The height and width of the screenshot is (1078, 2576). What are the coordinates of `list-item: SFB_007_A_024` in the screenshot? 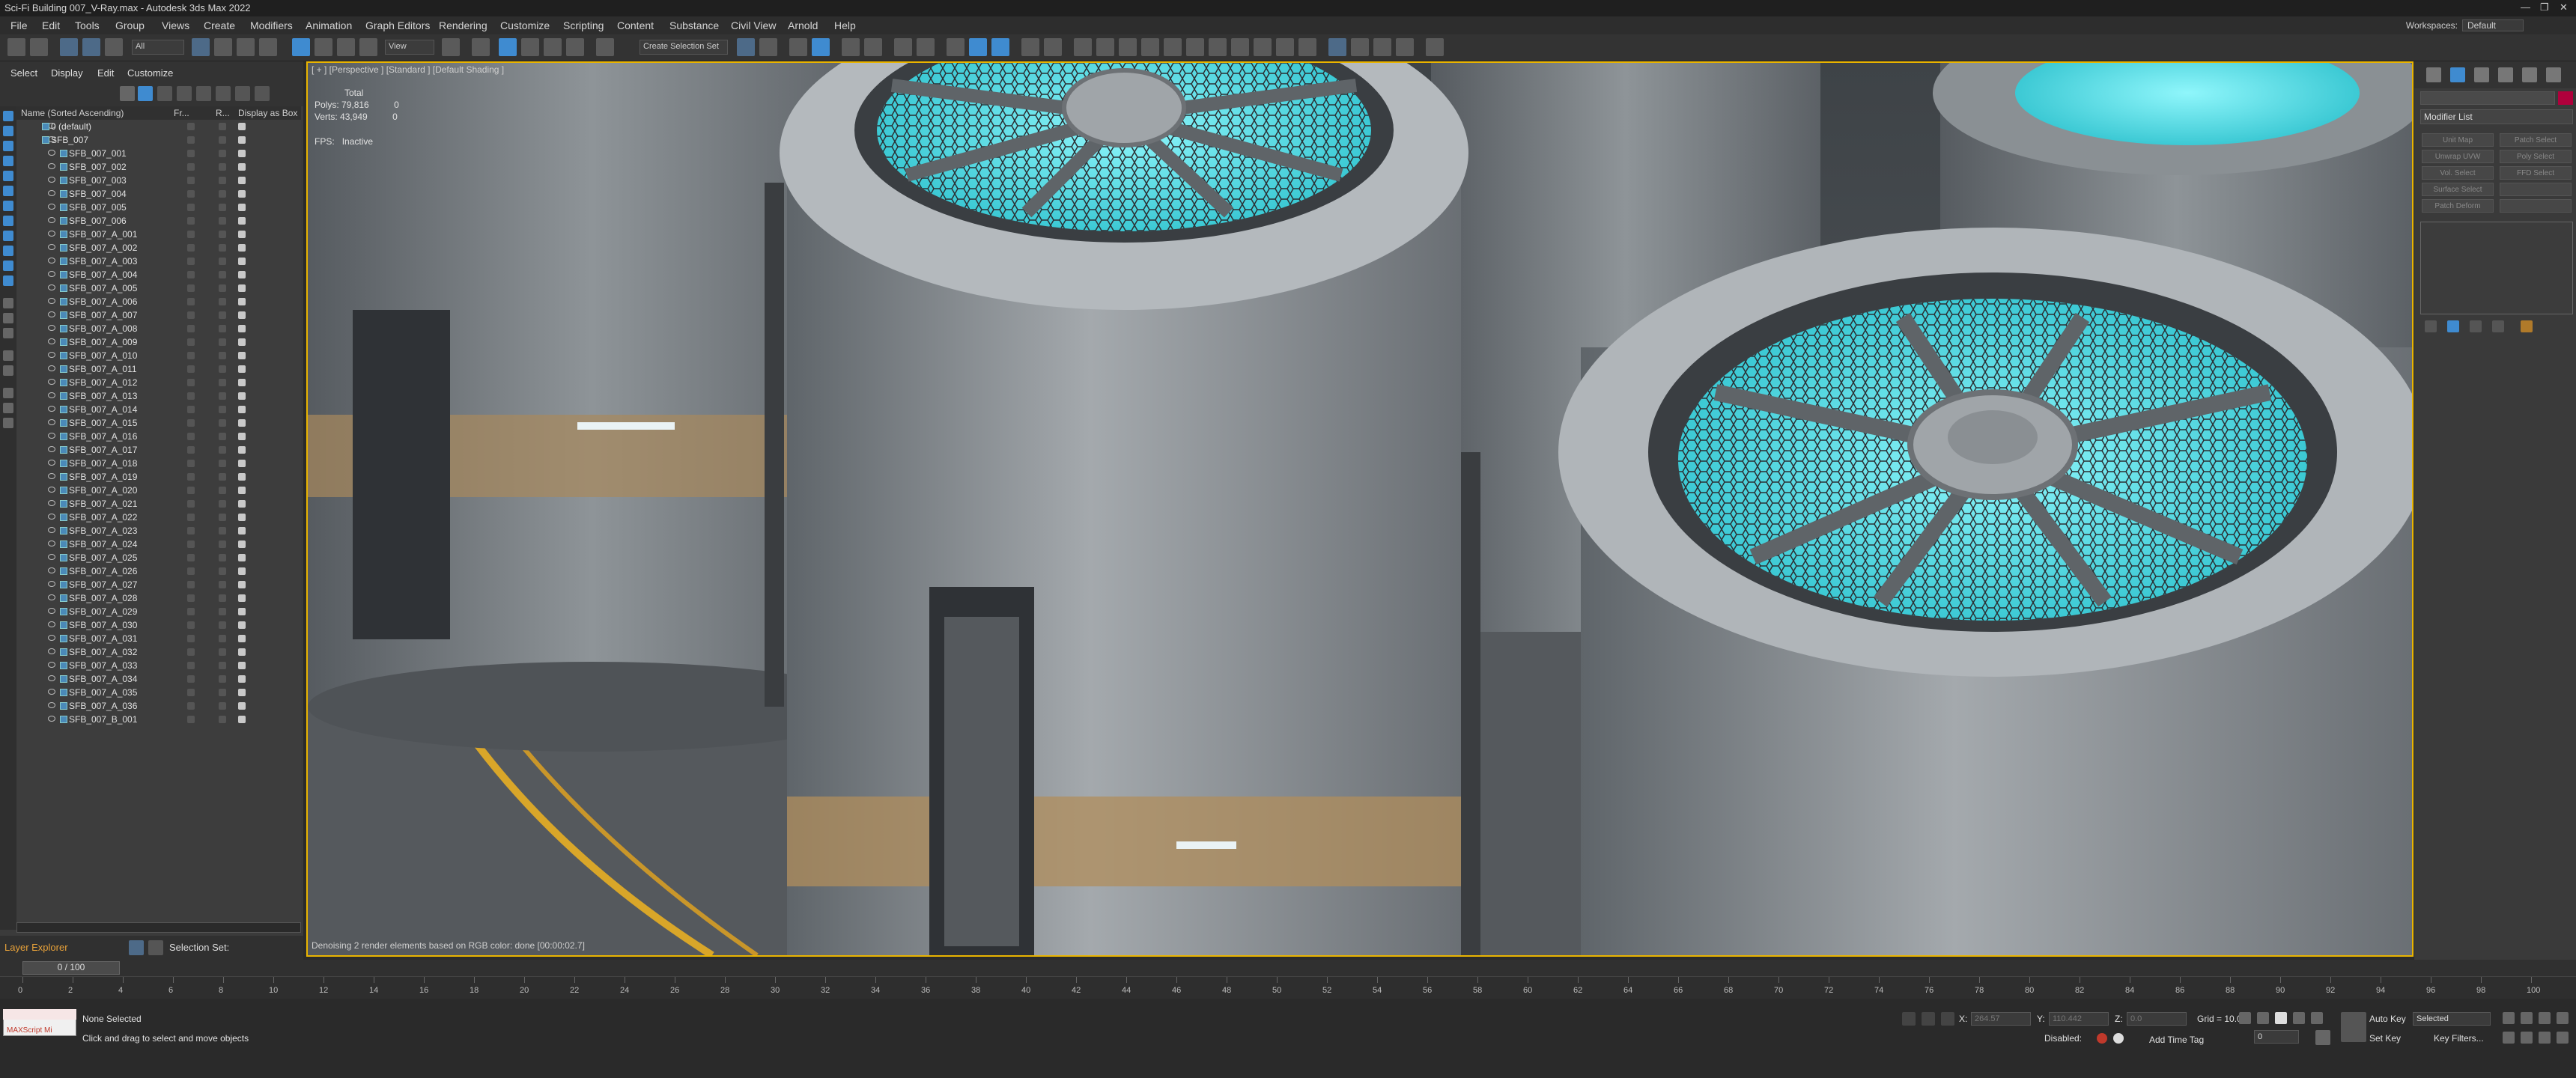 It's located at (158, 544).